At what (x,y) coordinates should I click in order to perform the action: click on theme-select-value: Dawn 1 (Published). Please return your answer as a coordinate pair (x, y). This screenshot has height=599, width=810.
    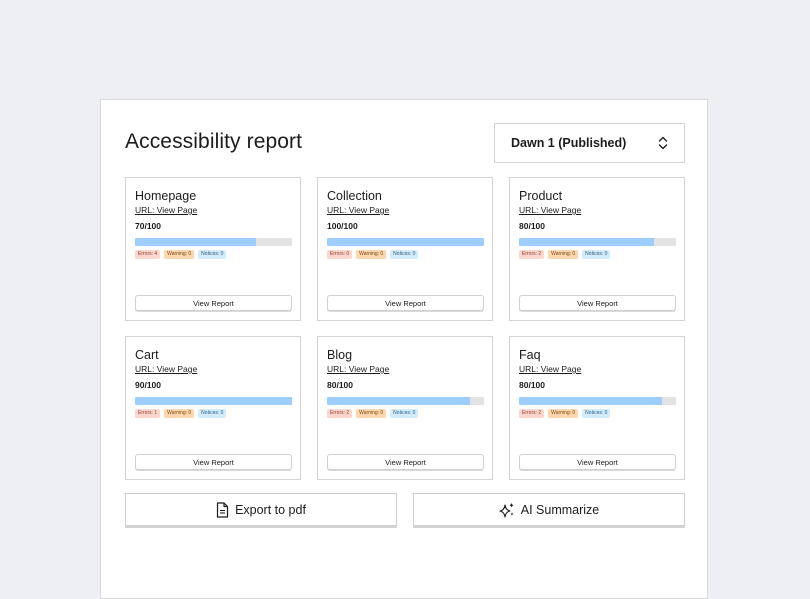
    Looking at the image, I should click on (569, 143).